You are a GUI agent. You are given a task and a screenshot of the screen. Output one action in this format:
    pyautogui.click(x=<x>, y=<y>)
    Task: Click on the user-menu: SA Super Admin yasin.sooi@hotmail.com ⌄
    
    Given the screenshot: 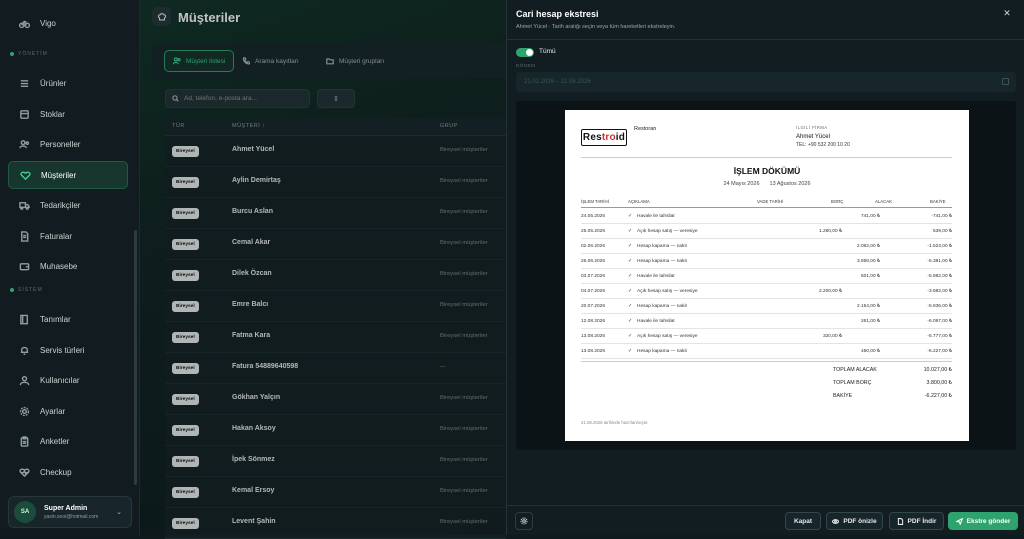 What is the action you would take?
    pyautogui.click(x=70, y=512)
    